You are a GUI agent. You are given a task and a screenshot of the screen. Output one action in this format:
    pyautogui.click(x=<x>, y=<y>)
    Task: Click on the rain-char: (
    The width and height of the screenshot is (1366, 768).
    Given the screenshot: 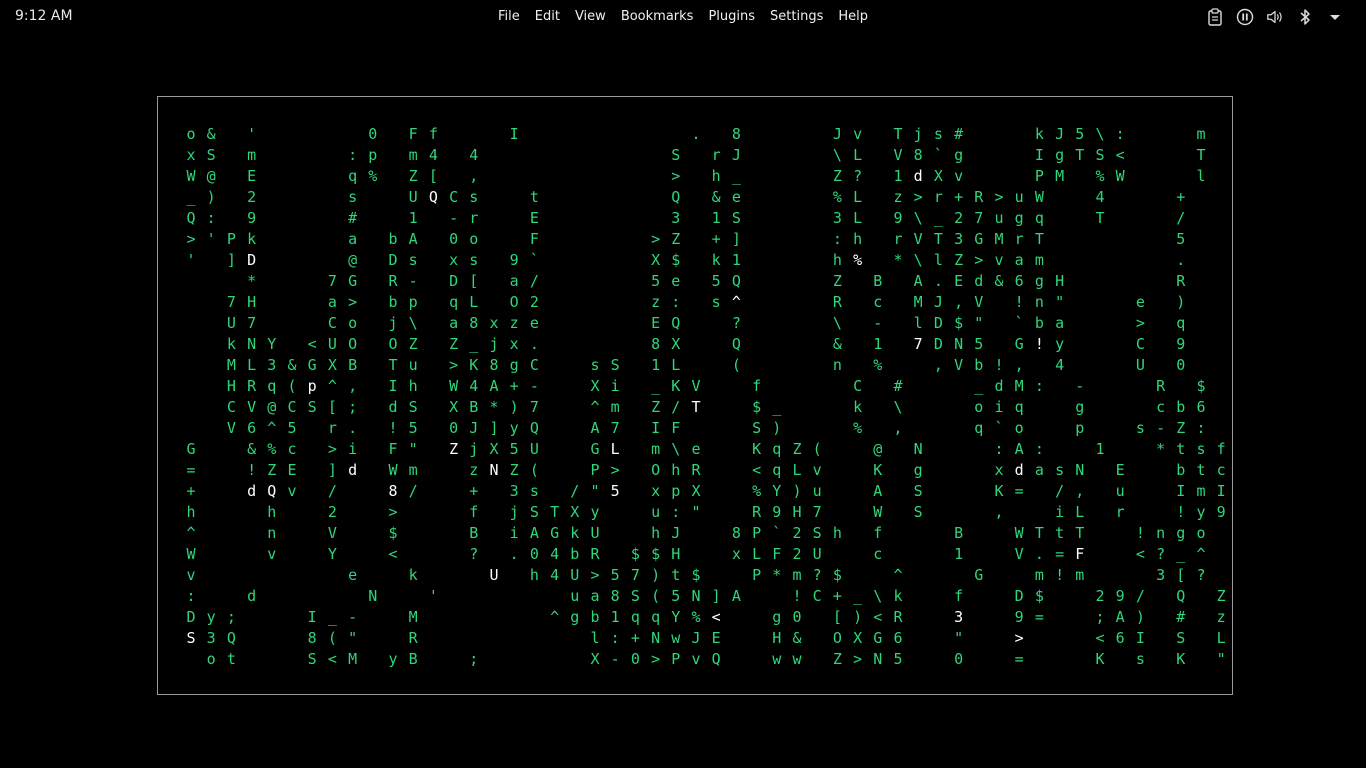 What is the action you would take?
    pyautogui.click(x=817, y=449)
    